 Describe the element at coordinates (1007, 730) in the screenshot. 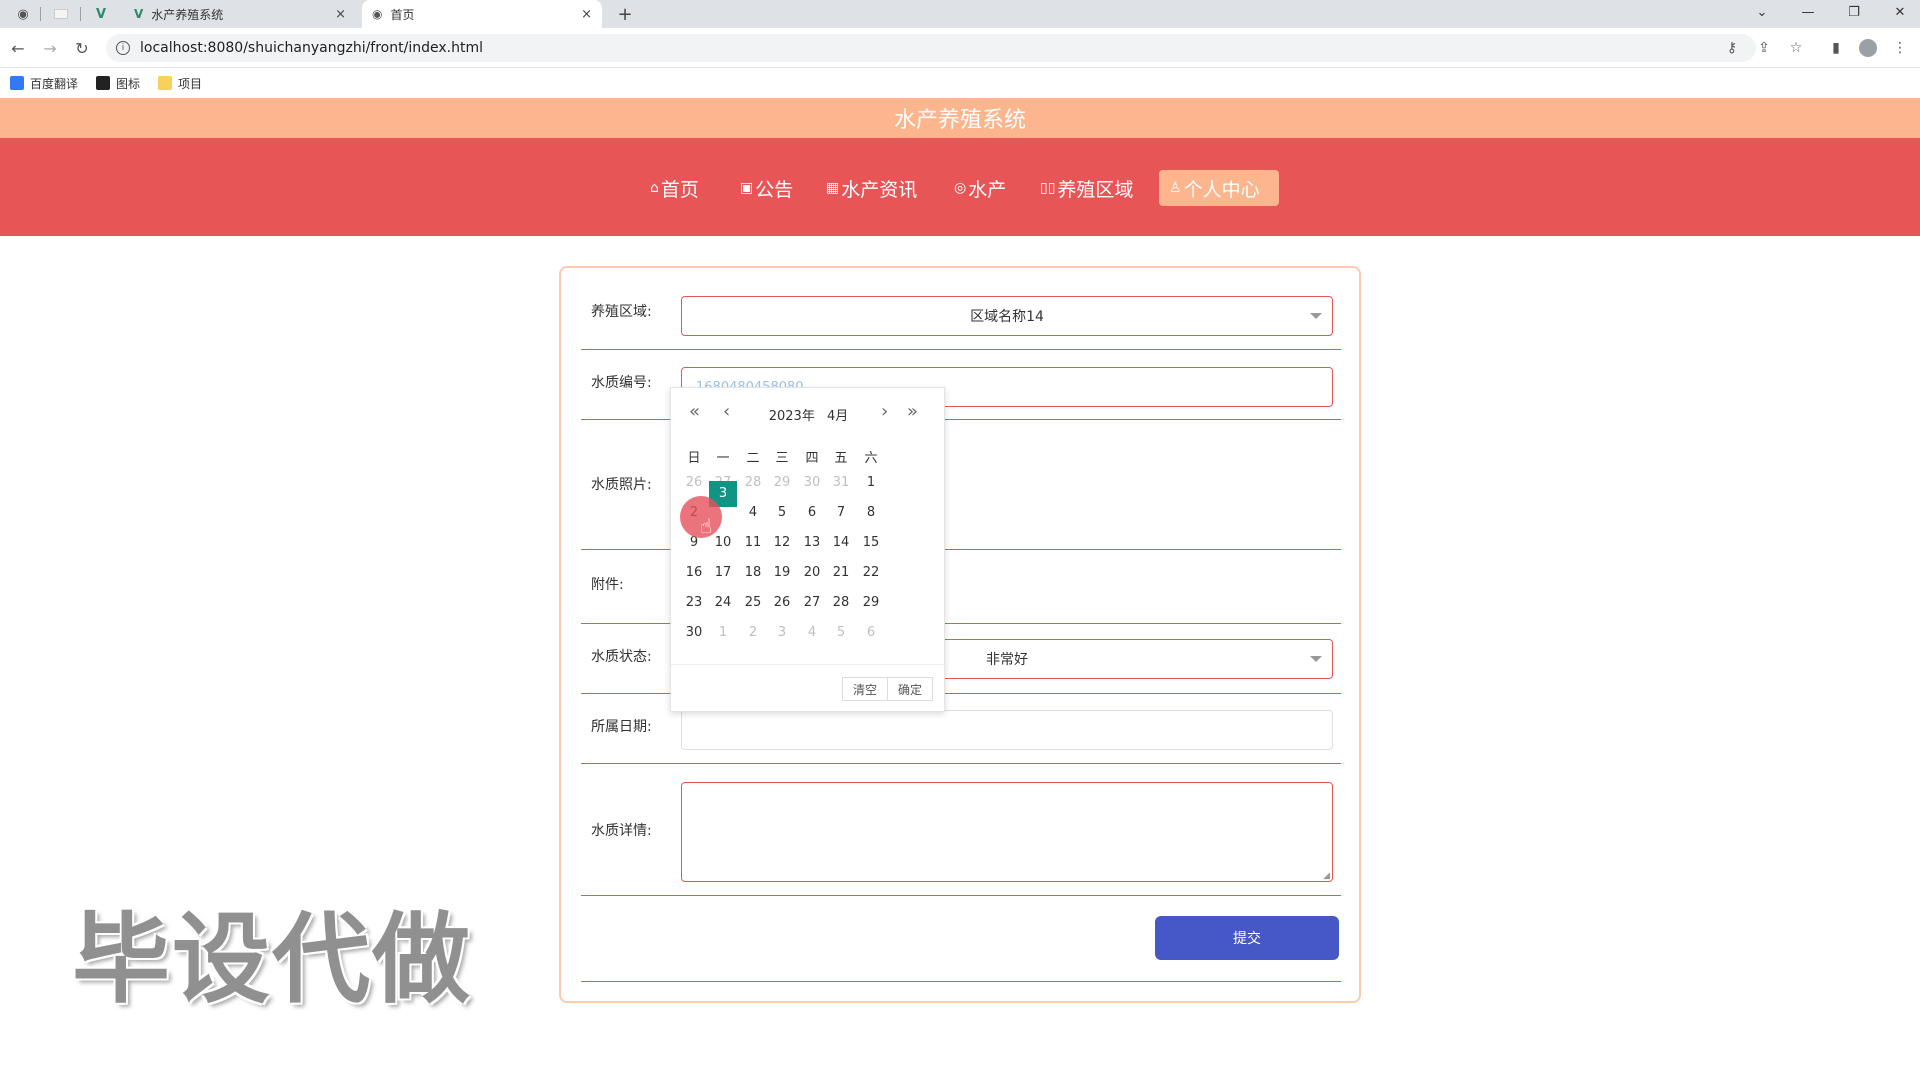

I see `date-input` at that location.